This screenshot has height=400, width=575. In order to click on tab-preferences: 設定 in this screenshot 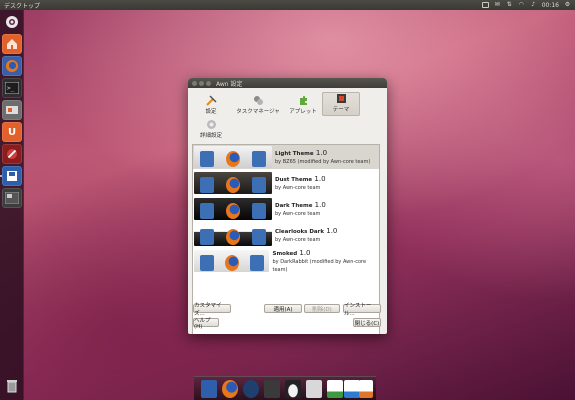, I will do `click(211, 105)`.